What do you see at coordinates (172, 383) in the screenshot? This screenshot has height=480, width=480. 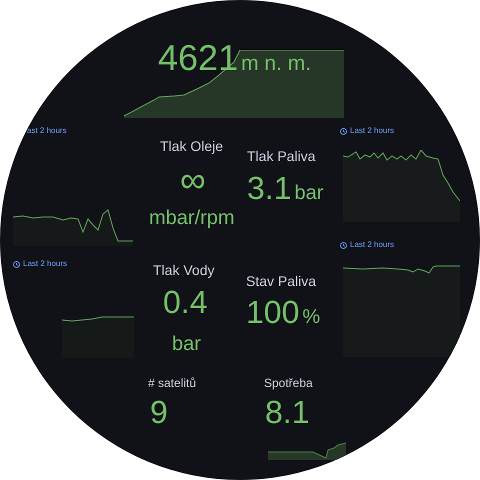 I see `stat-label: # satelitů` at bounding box center [172, 383].